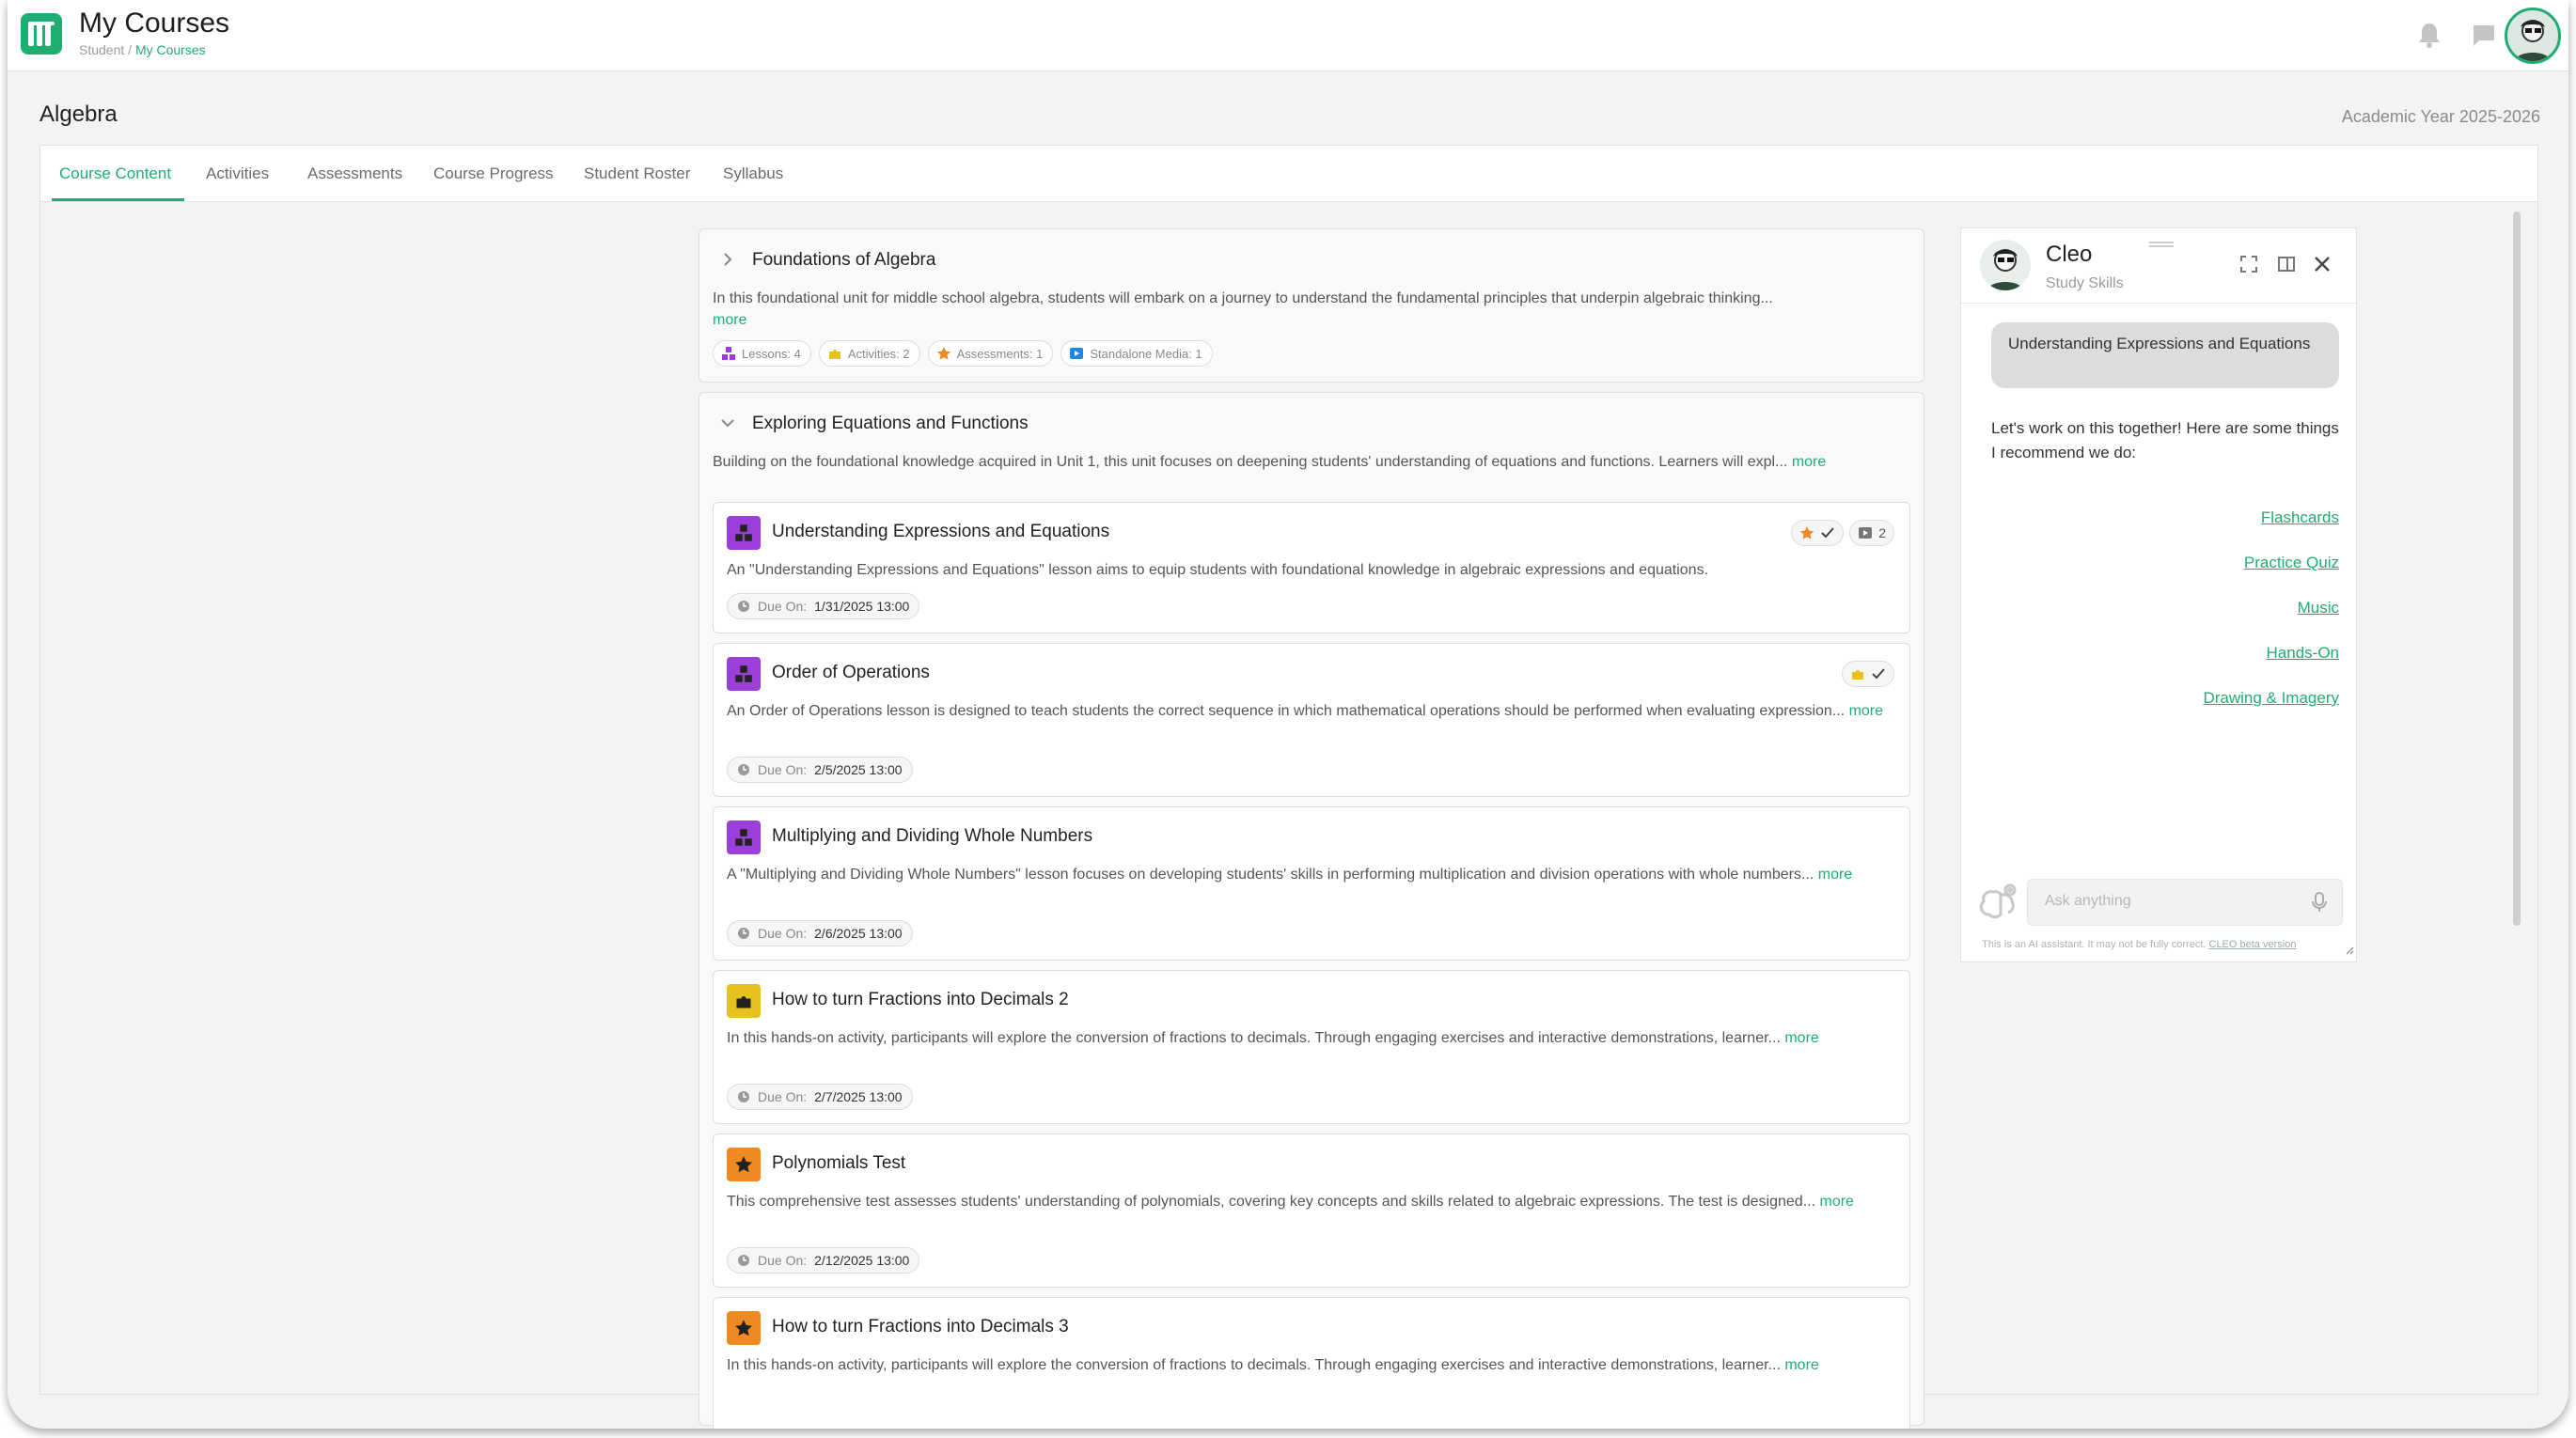  Describe the element at coordinates (2185, 902) in the screenshot. I see `ask-input: Ask anything` at that location.